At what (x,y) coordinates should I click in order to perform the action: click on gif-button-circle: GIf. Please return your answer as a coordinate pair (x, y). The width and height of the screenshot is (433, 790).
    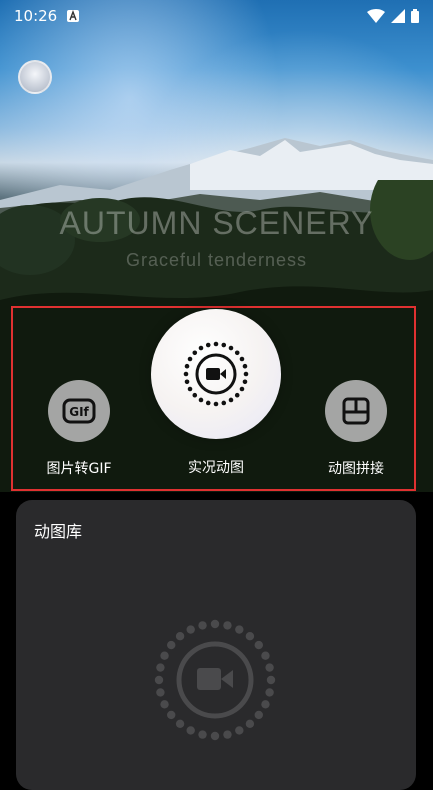
    Looking at the image, I should click on (79, 411).